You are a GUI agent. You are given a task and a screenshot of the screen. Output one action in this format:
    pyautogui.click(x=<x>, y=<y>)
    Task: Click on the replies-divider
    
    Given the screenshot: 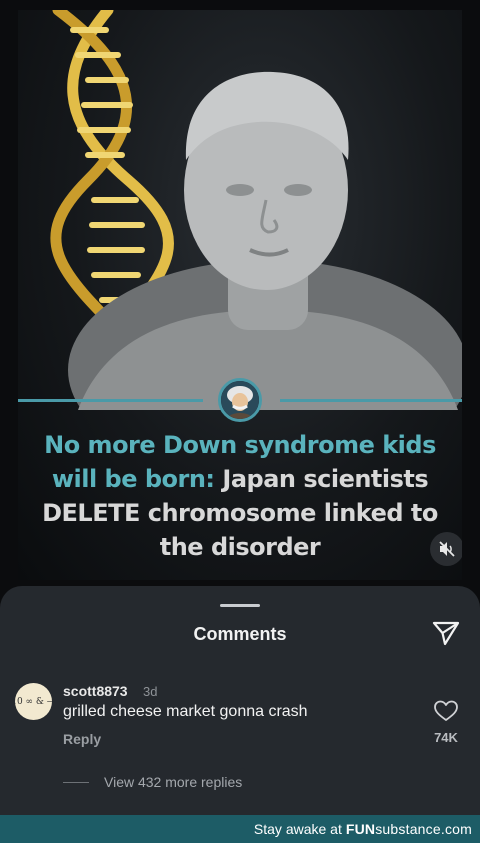 What is the action you would take?
    pyautogui.click(x=76, y=782)
    